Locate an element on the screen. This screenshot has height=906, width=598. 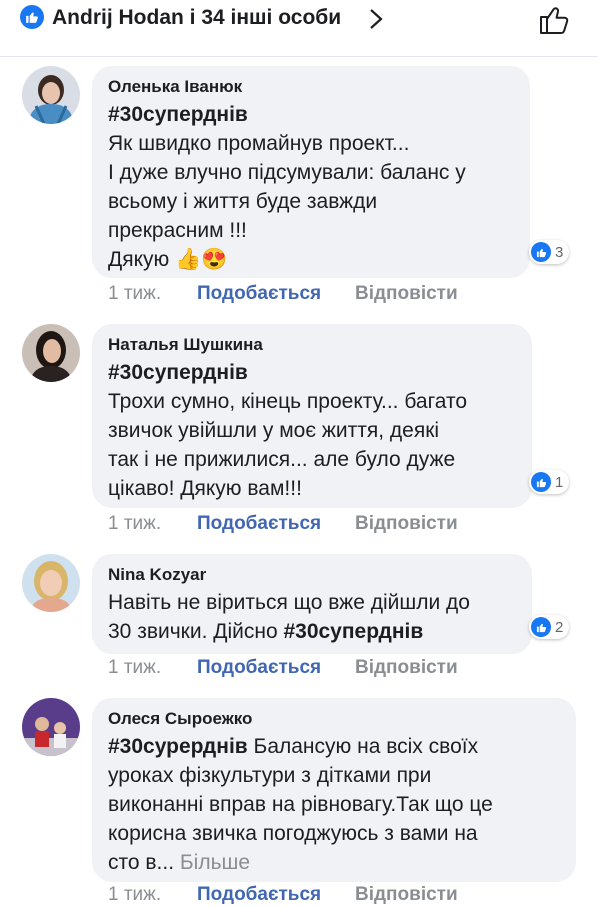
chevron-right-icon is located at coordinates (376, 19).